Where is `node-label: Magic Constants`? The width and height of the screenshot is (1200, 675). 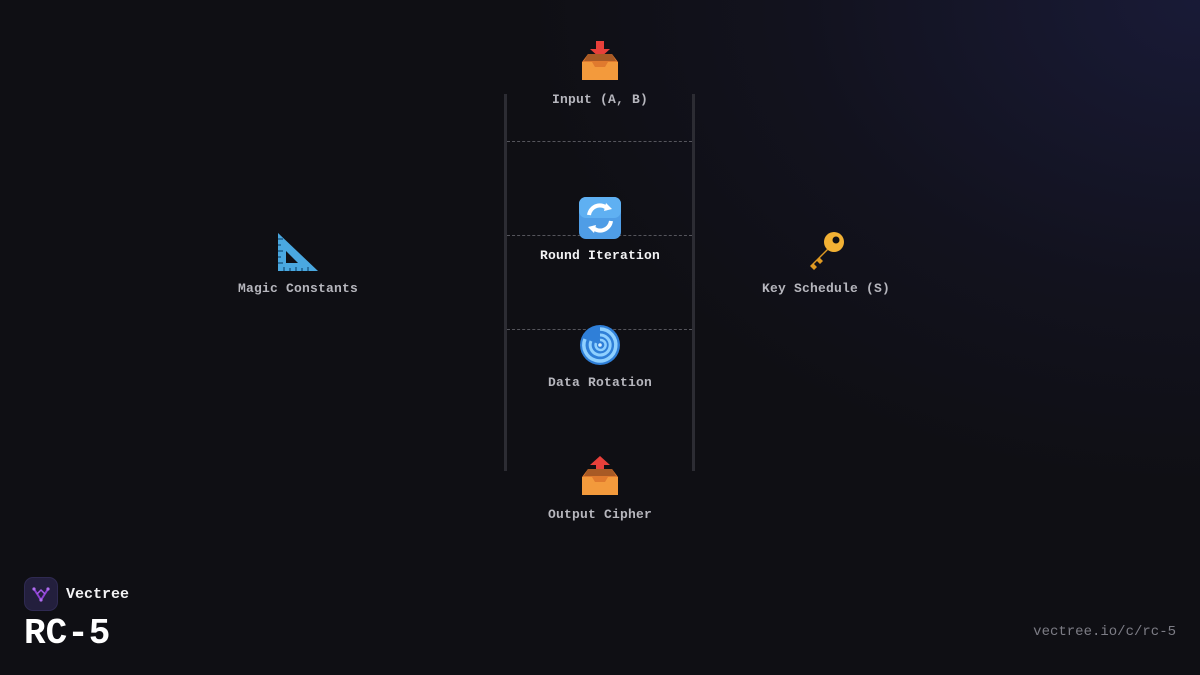 node-label: Magic Constants is located at coordinates (298, 288).